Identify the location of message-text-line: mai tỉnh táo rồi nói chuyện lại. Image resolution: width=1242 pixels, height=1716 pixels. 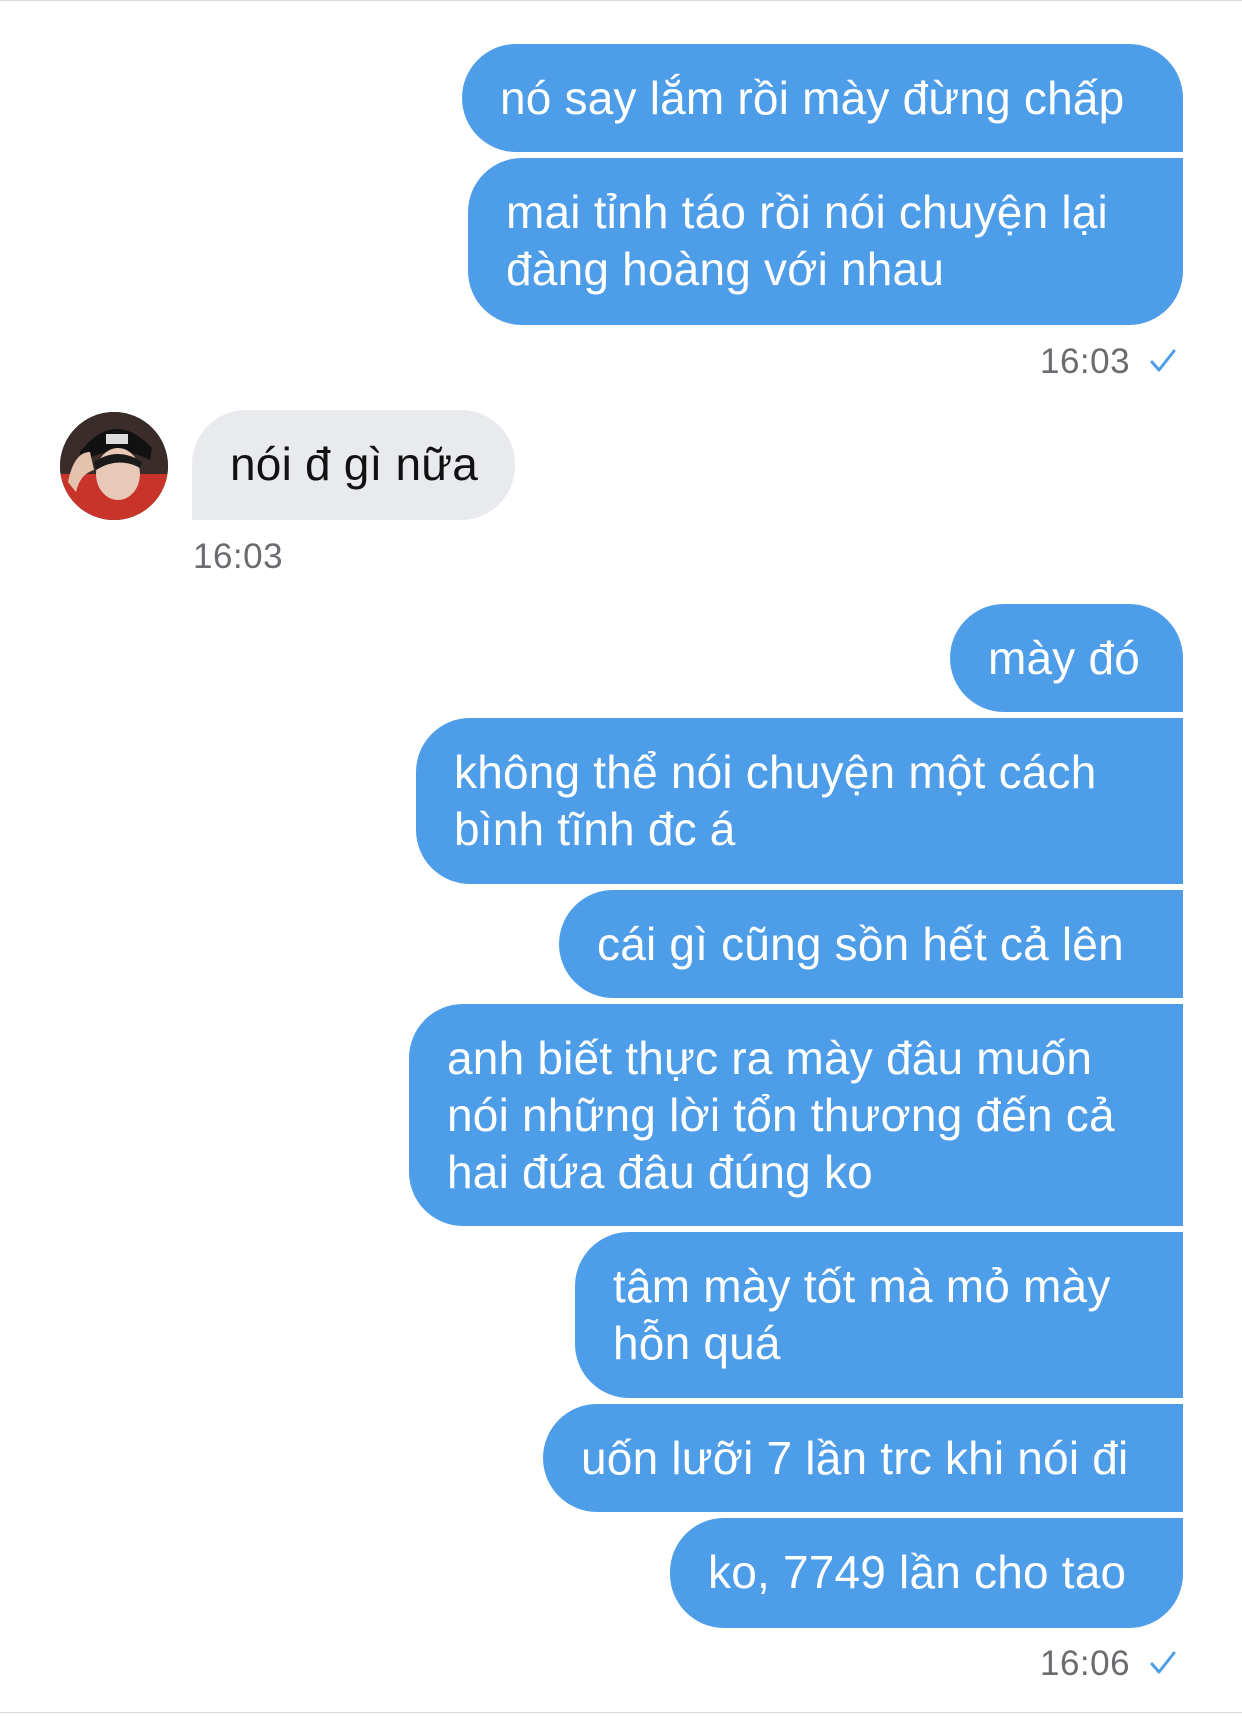
(807, 212).